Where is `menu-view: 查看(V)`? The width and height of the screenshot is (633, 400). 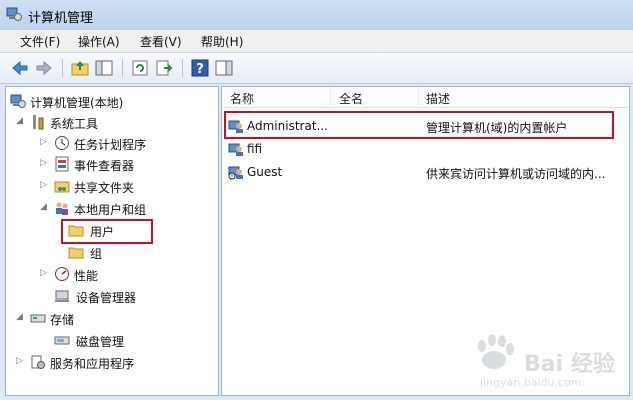 menu-view: 查看(V) is located at coordinates (161, 41).